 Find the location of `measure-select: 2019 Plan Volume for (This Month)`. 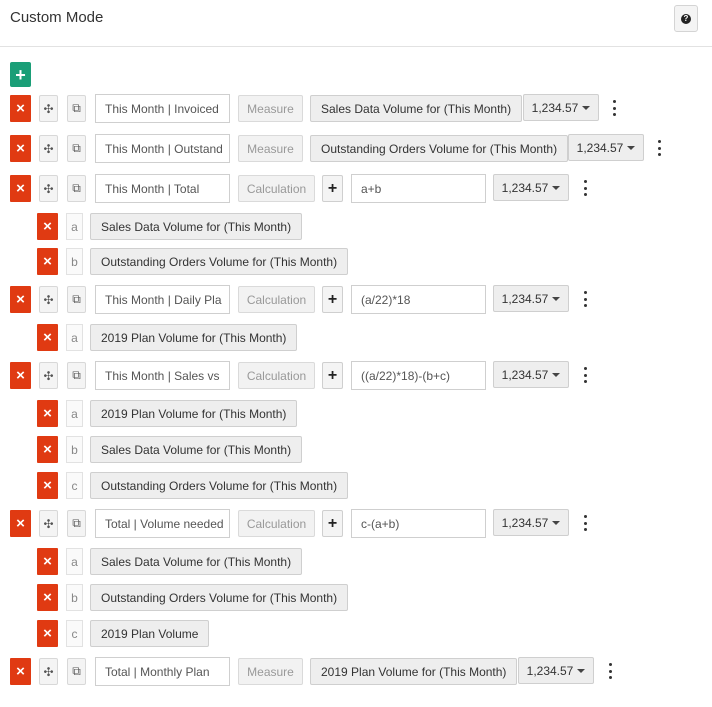

measure-select: 2019 Plan Volume for (This Month) is located at coordinates (414, 671).